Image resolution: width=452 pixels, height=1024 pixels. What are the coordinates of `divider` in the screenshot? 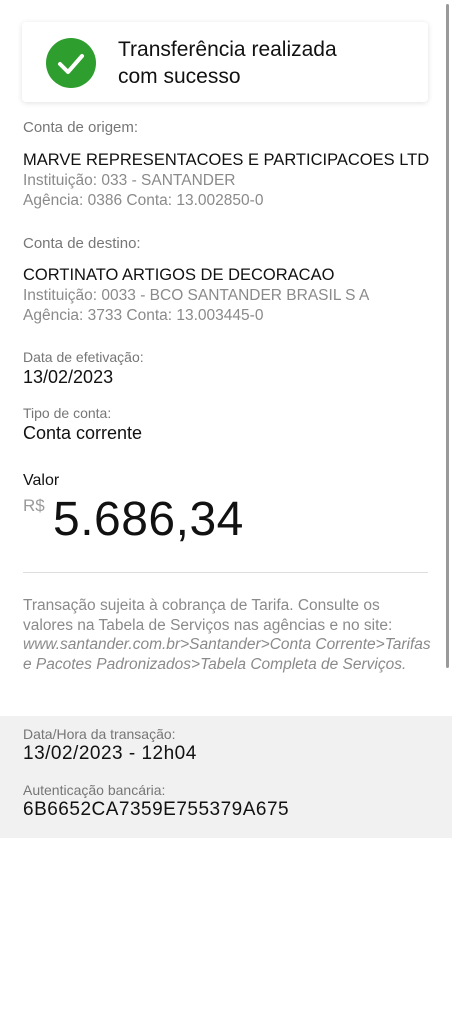 It's located at (225, 572).